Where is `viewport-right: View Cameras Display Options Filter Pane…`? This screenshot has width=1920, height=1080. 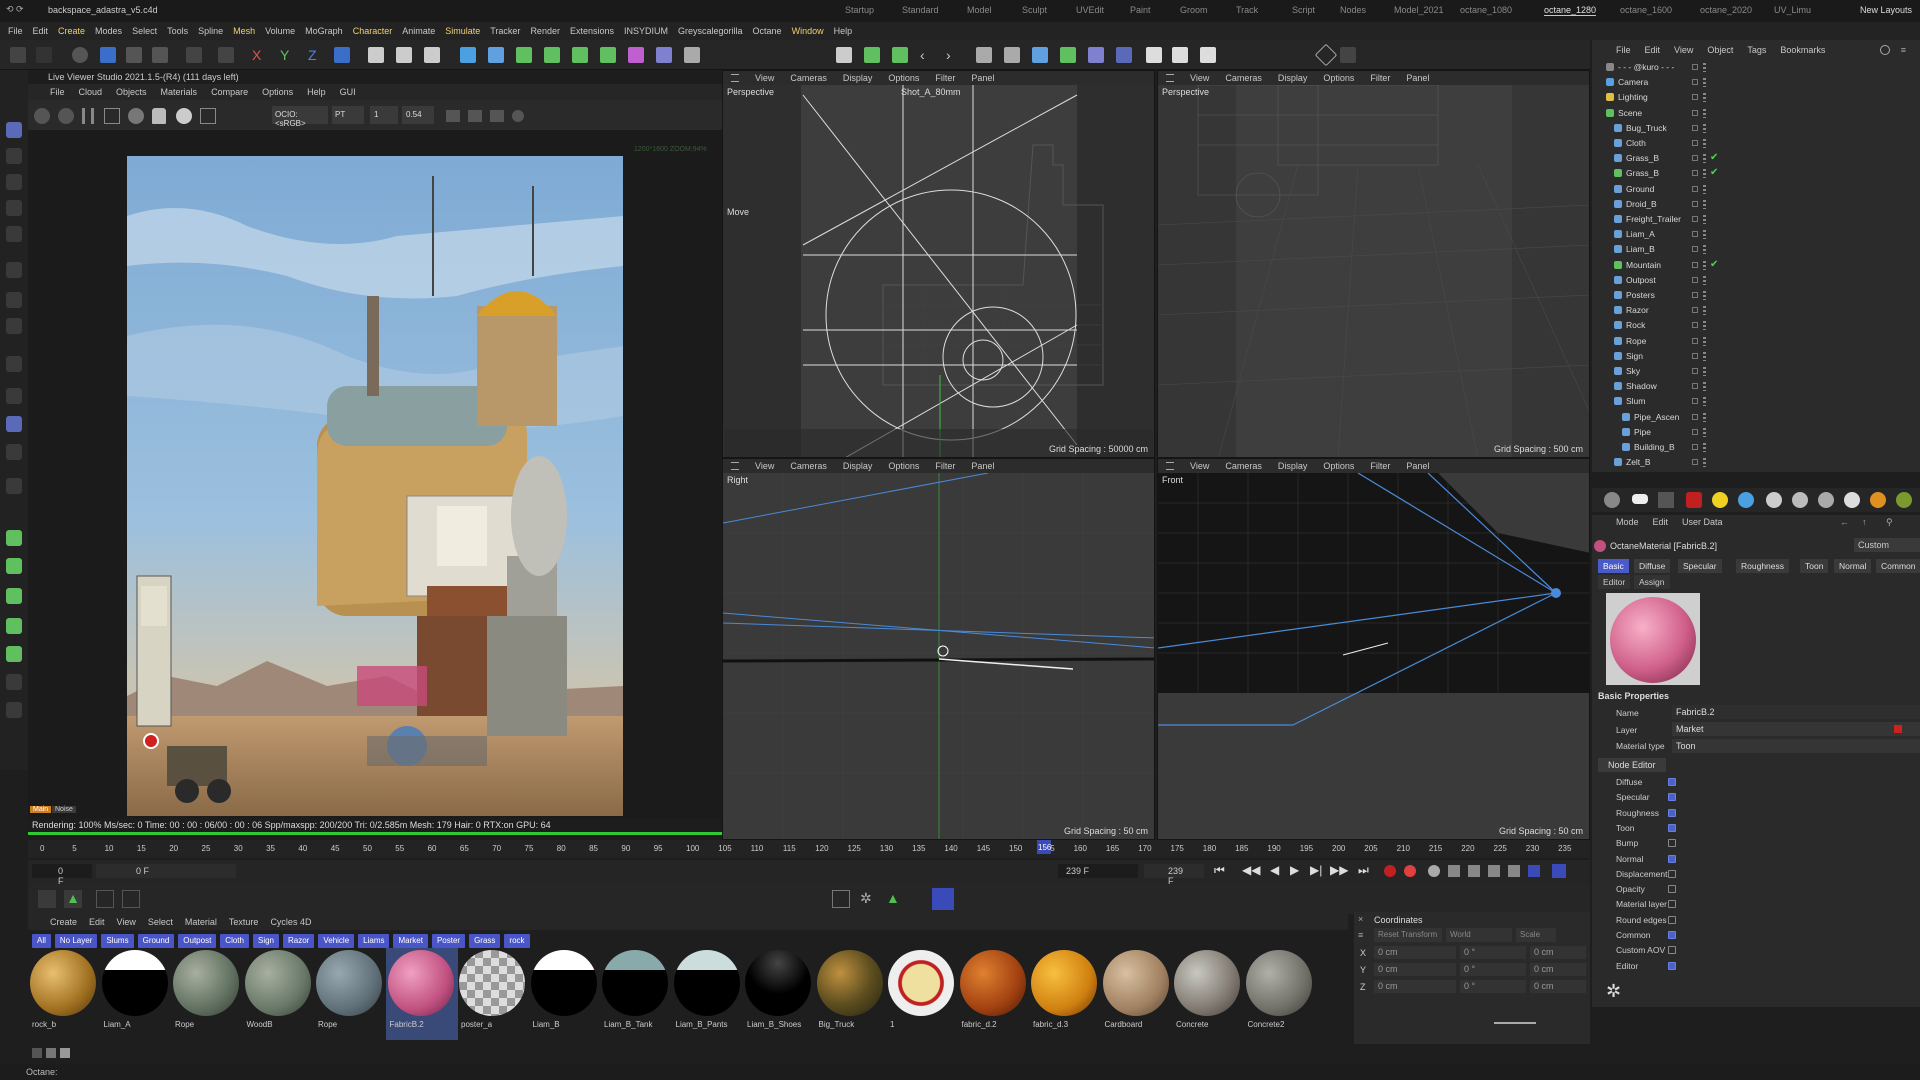
viewport-right: View Cameras Display Options Filter Pane… is located at coordinates (938, 649).